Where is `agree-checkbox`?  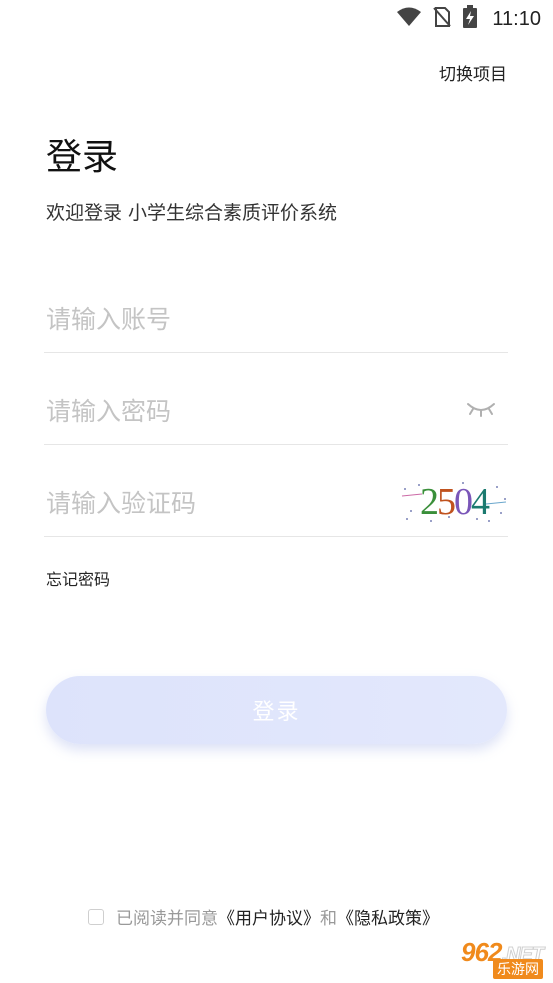
agree-checkbox is located at coordinates (96, 916).